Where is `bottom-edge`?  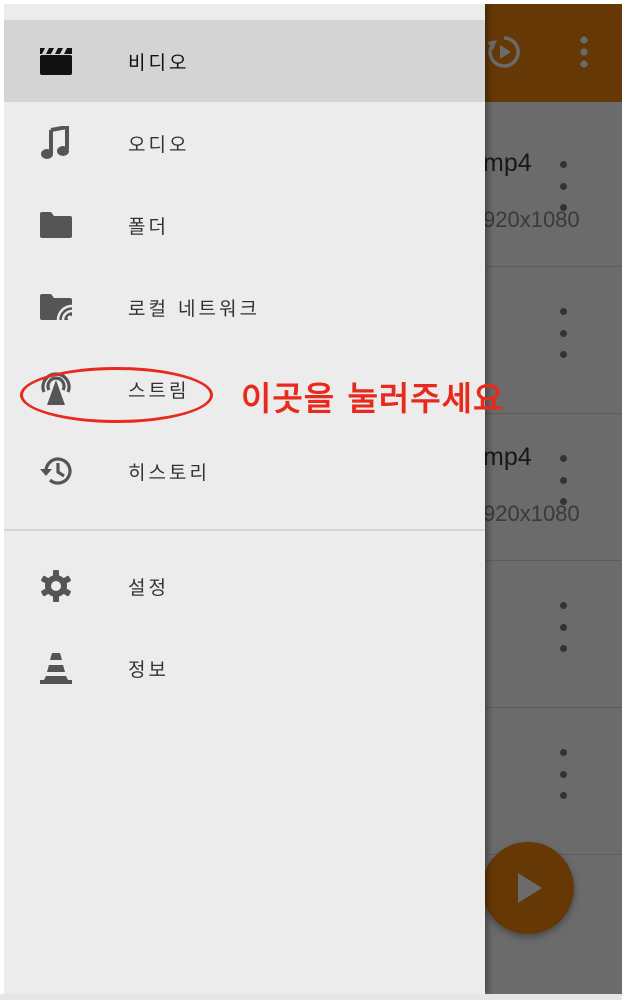 bottom-edge is located at coordinates (311, 997).